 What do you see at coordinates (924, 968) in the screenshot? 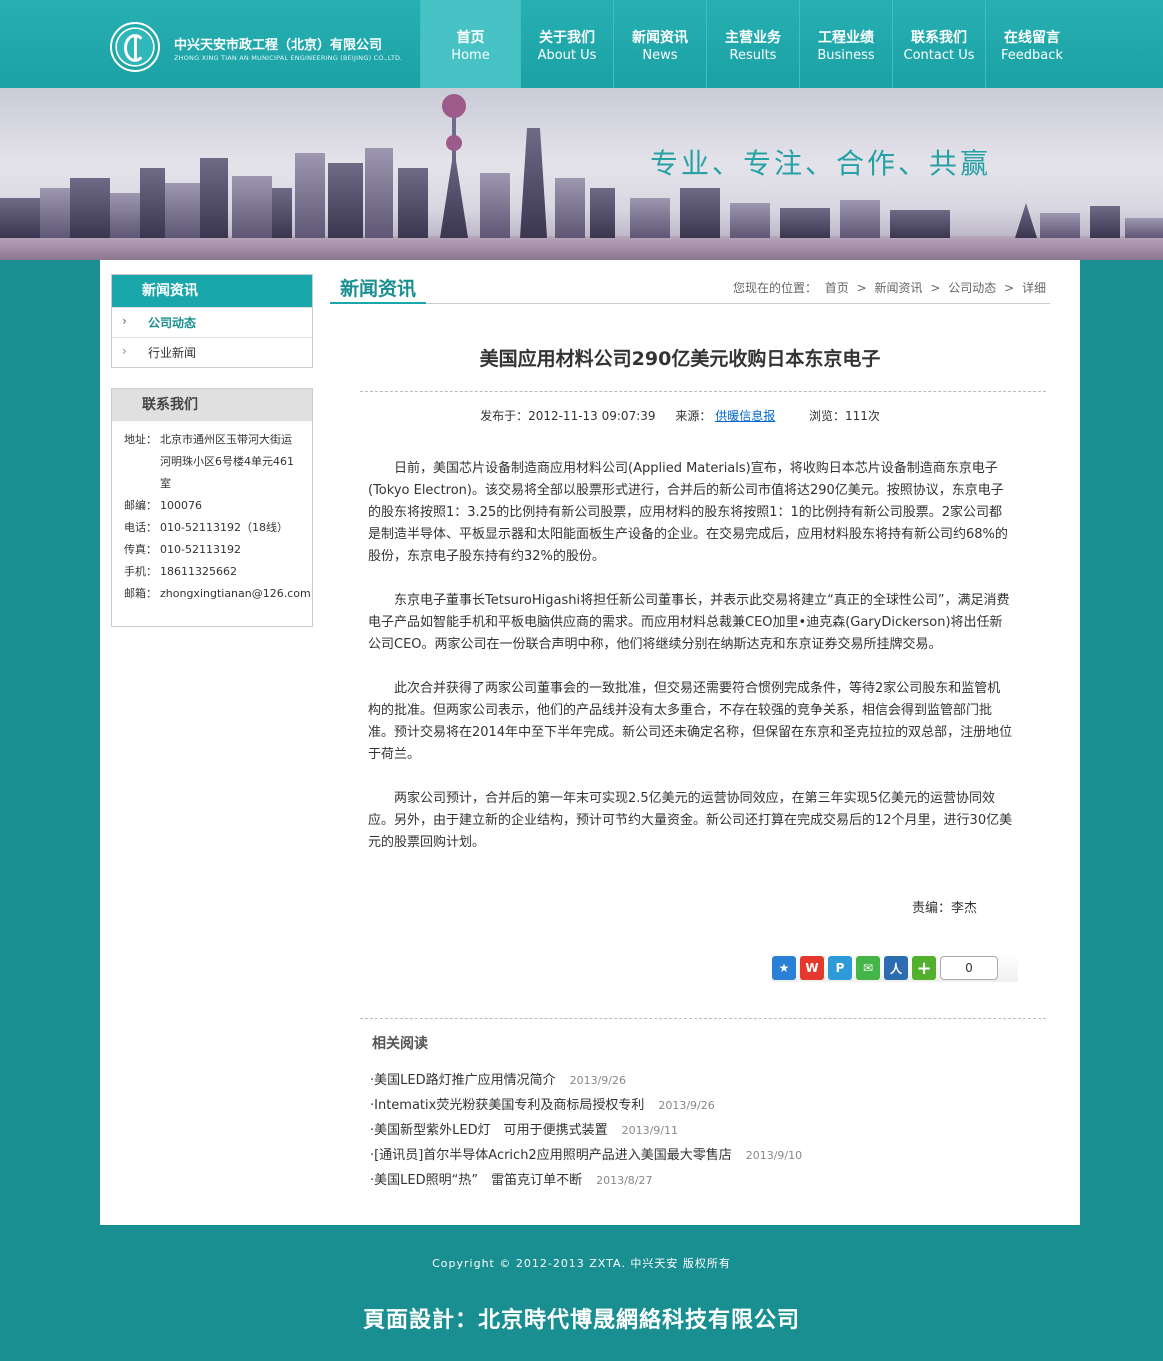
I see `more-share-plus-icon: +` at bounding box center [924, 968].